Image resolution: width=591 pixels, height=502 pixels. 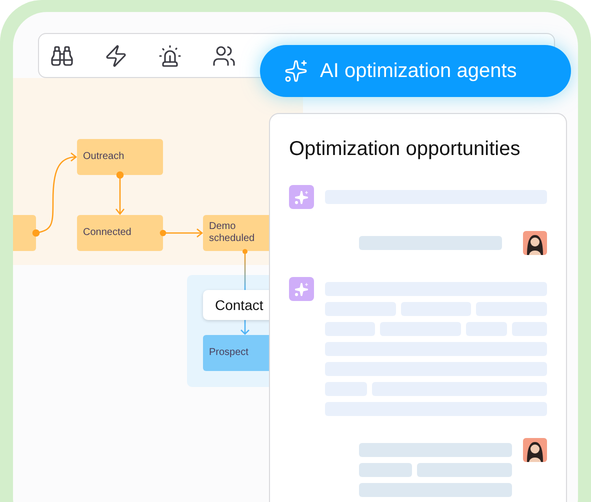 I want to click on flow-node: Outreach, so click(x=120, y=157).